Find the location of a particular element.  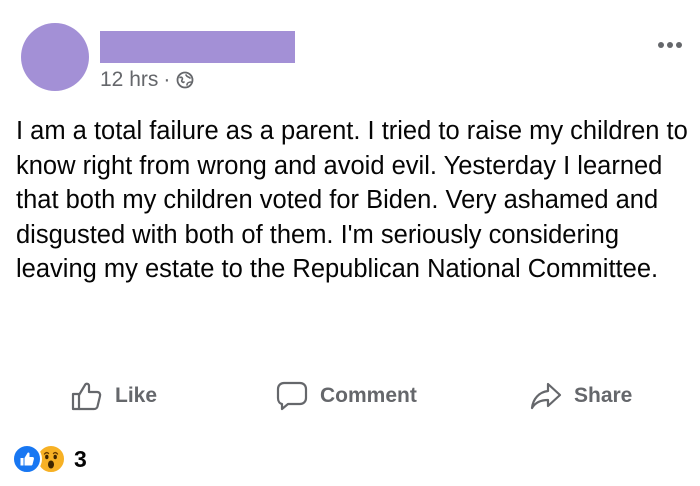

more-options-button is located at coordinates (670, 45).